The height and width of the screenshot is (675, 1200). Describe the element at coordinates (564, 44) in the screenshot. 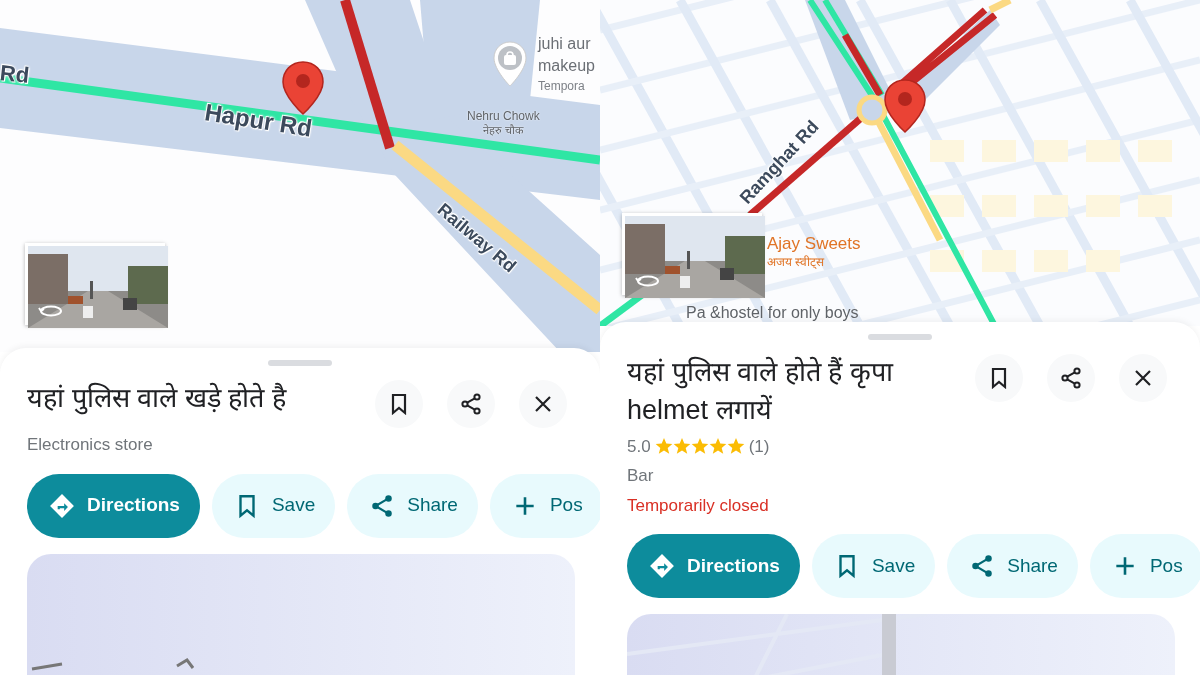

I see `place-label: juhi aur` at that location.